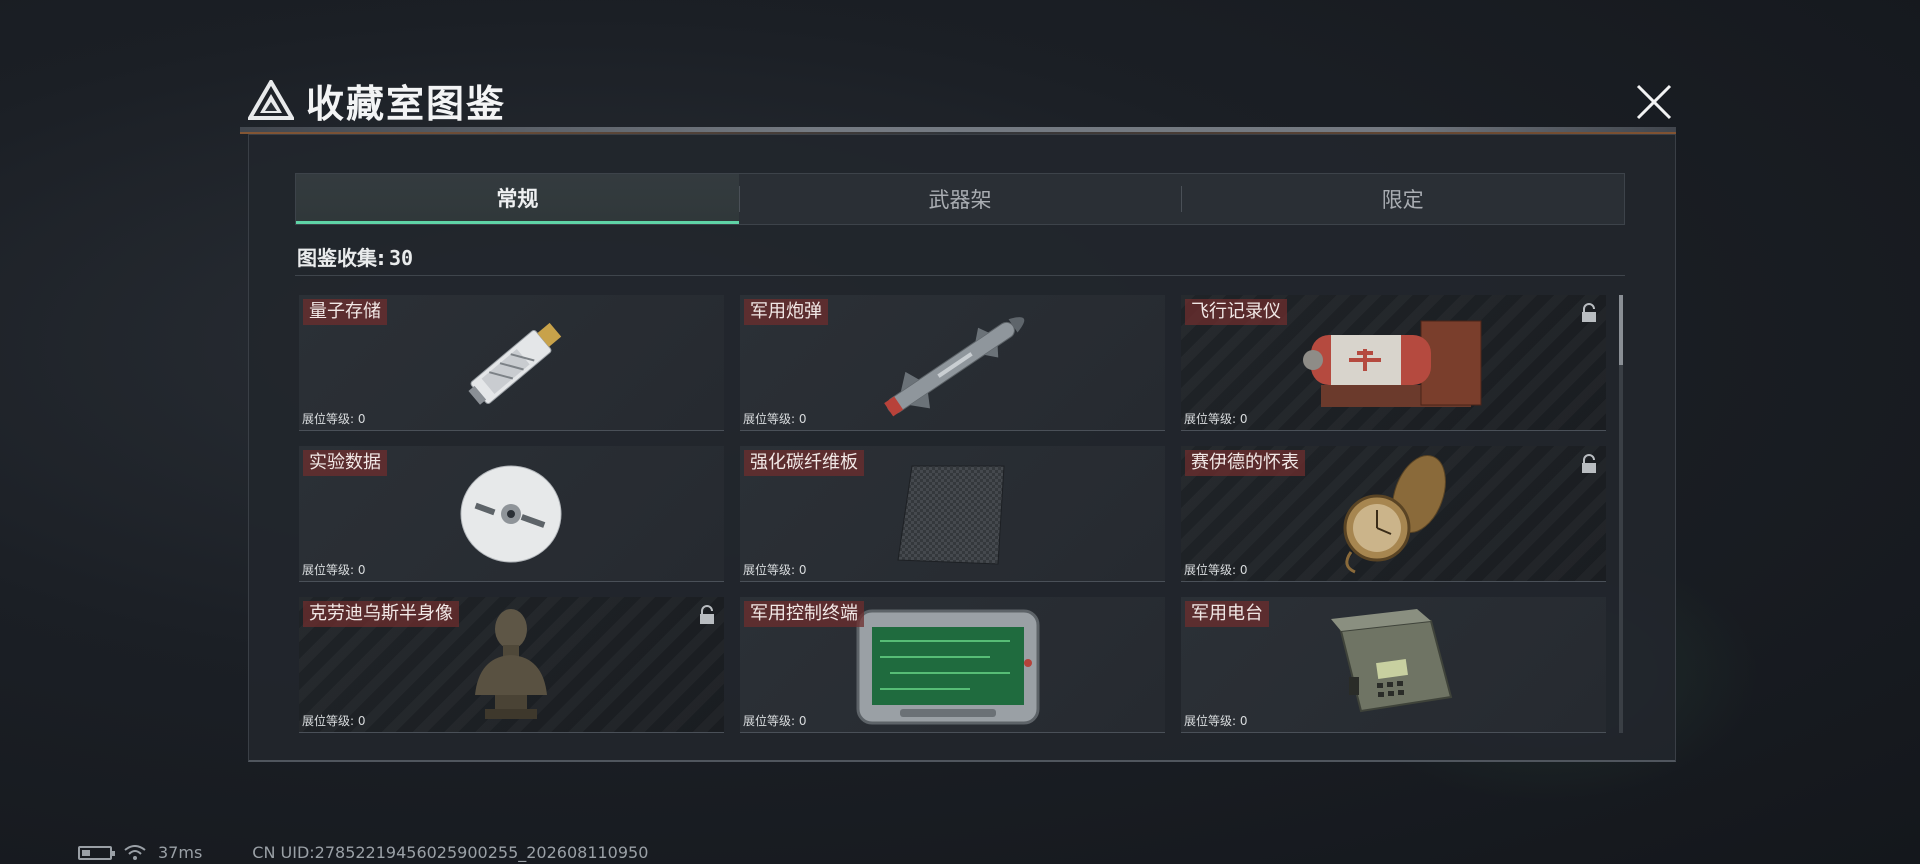 The image size is (1920, 864). What do you see at coordinates (517, 199) in the screenshot?
I see `tab-regular: 常规` at bounding box center [517, 199].